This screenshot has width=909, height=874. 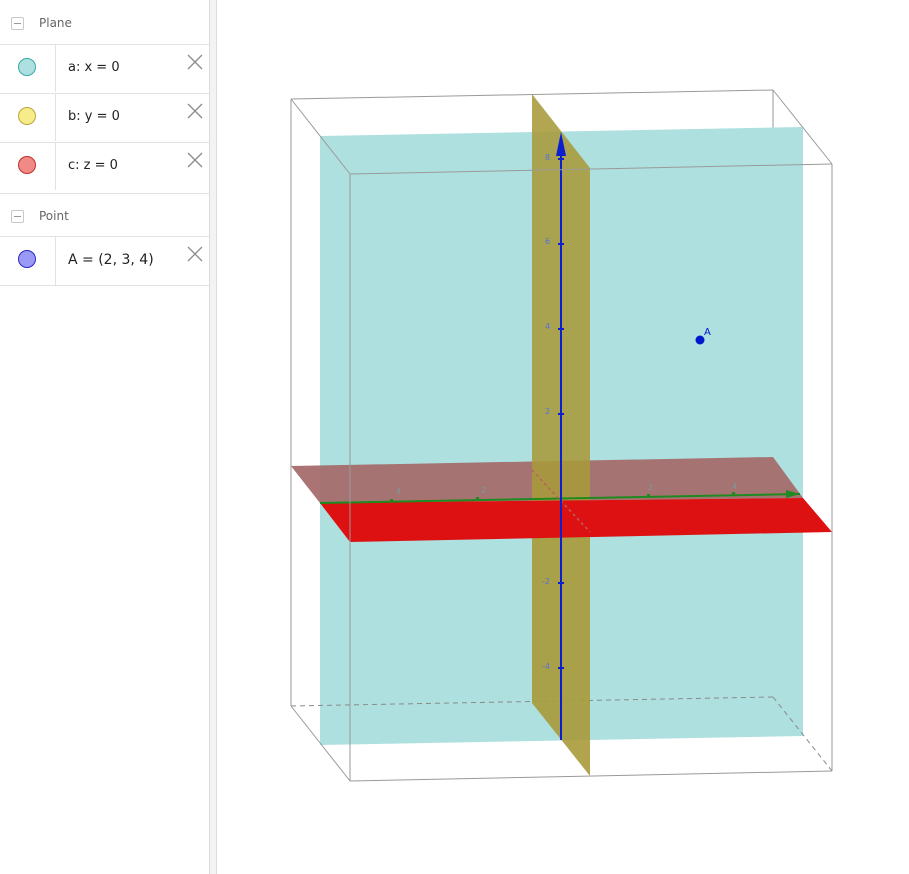 What do you see at coordinates (547, 157) in the screenshot?
I see `z-tick-label: 8` at bounding box center [547, 157].